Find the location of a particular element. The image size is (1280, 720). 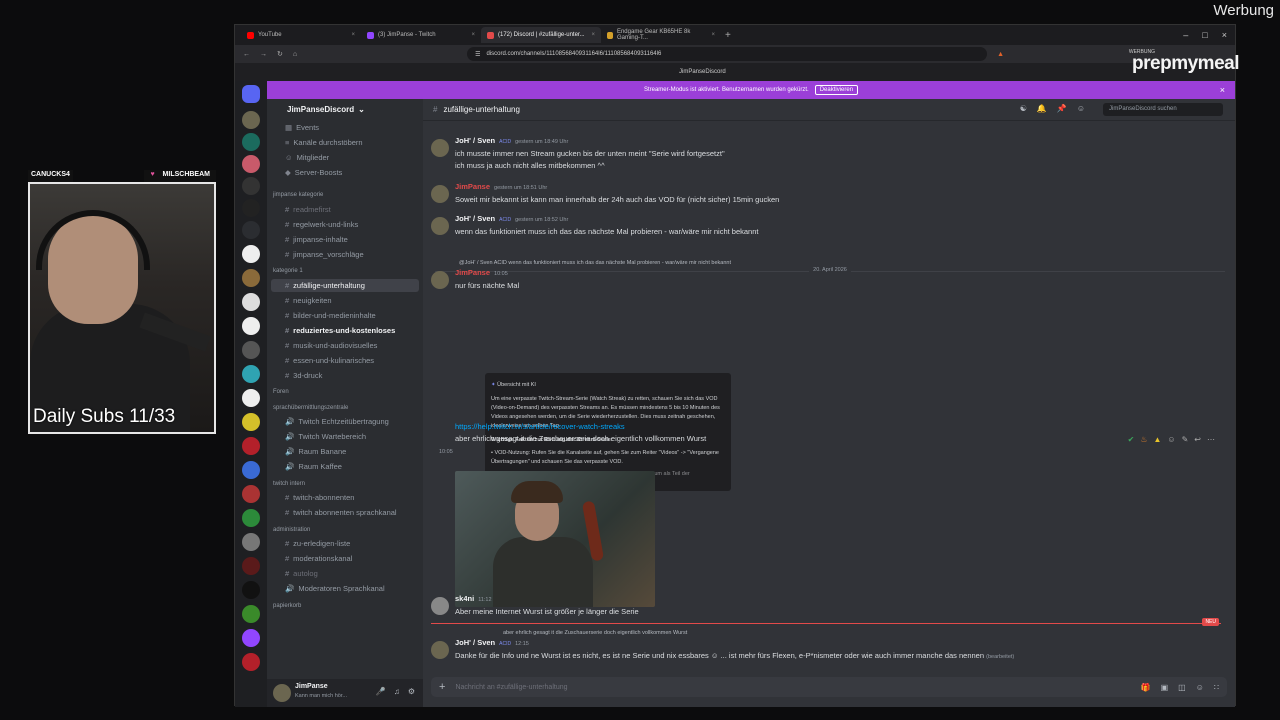

gear-icon: ⚙ is located at coordinates (411, 691).